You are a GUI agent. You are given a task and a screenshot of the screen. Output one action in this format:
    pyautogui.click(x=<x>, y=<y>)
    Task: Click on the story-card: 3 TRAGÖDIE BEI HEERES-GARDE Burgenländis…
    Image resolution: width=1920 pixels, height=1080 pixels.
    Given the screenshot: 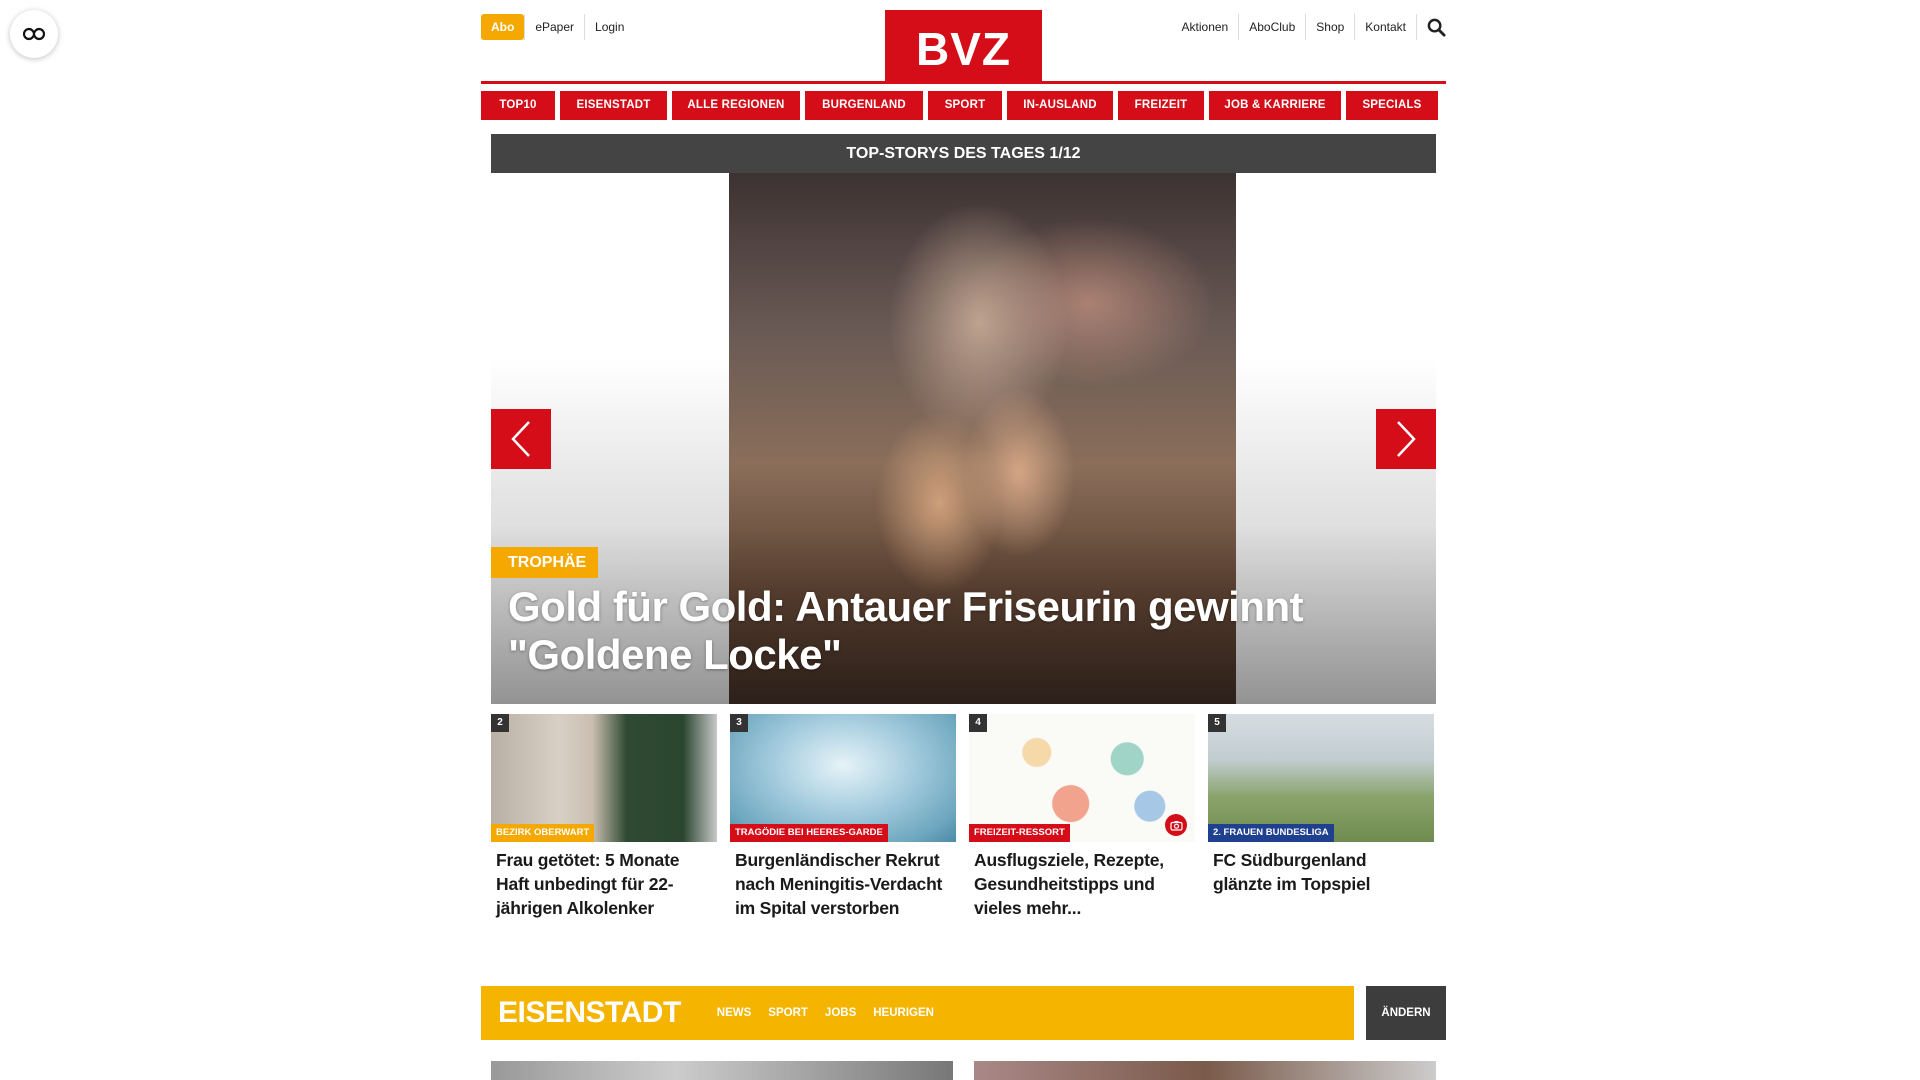 What is the action you would take?
    pyautogui.click(x=843, y=817)
    